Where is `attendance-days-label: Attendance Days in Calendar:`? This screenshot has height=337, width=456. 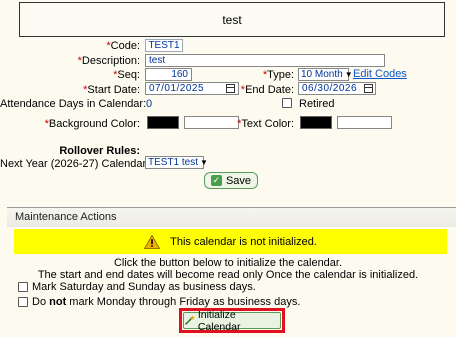
attendance-days-label: Attendance Days in Calendar: is located at coordinates (73, 104).